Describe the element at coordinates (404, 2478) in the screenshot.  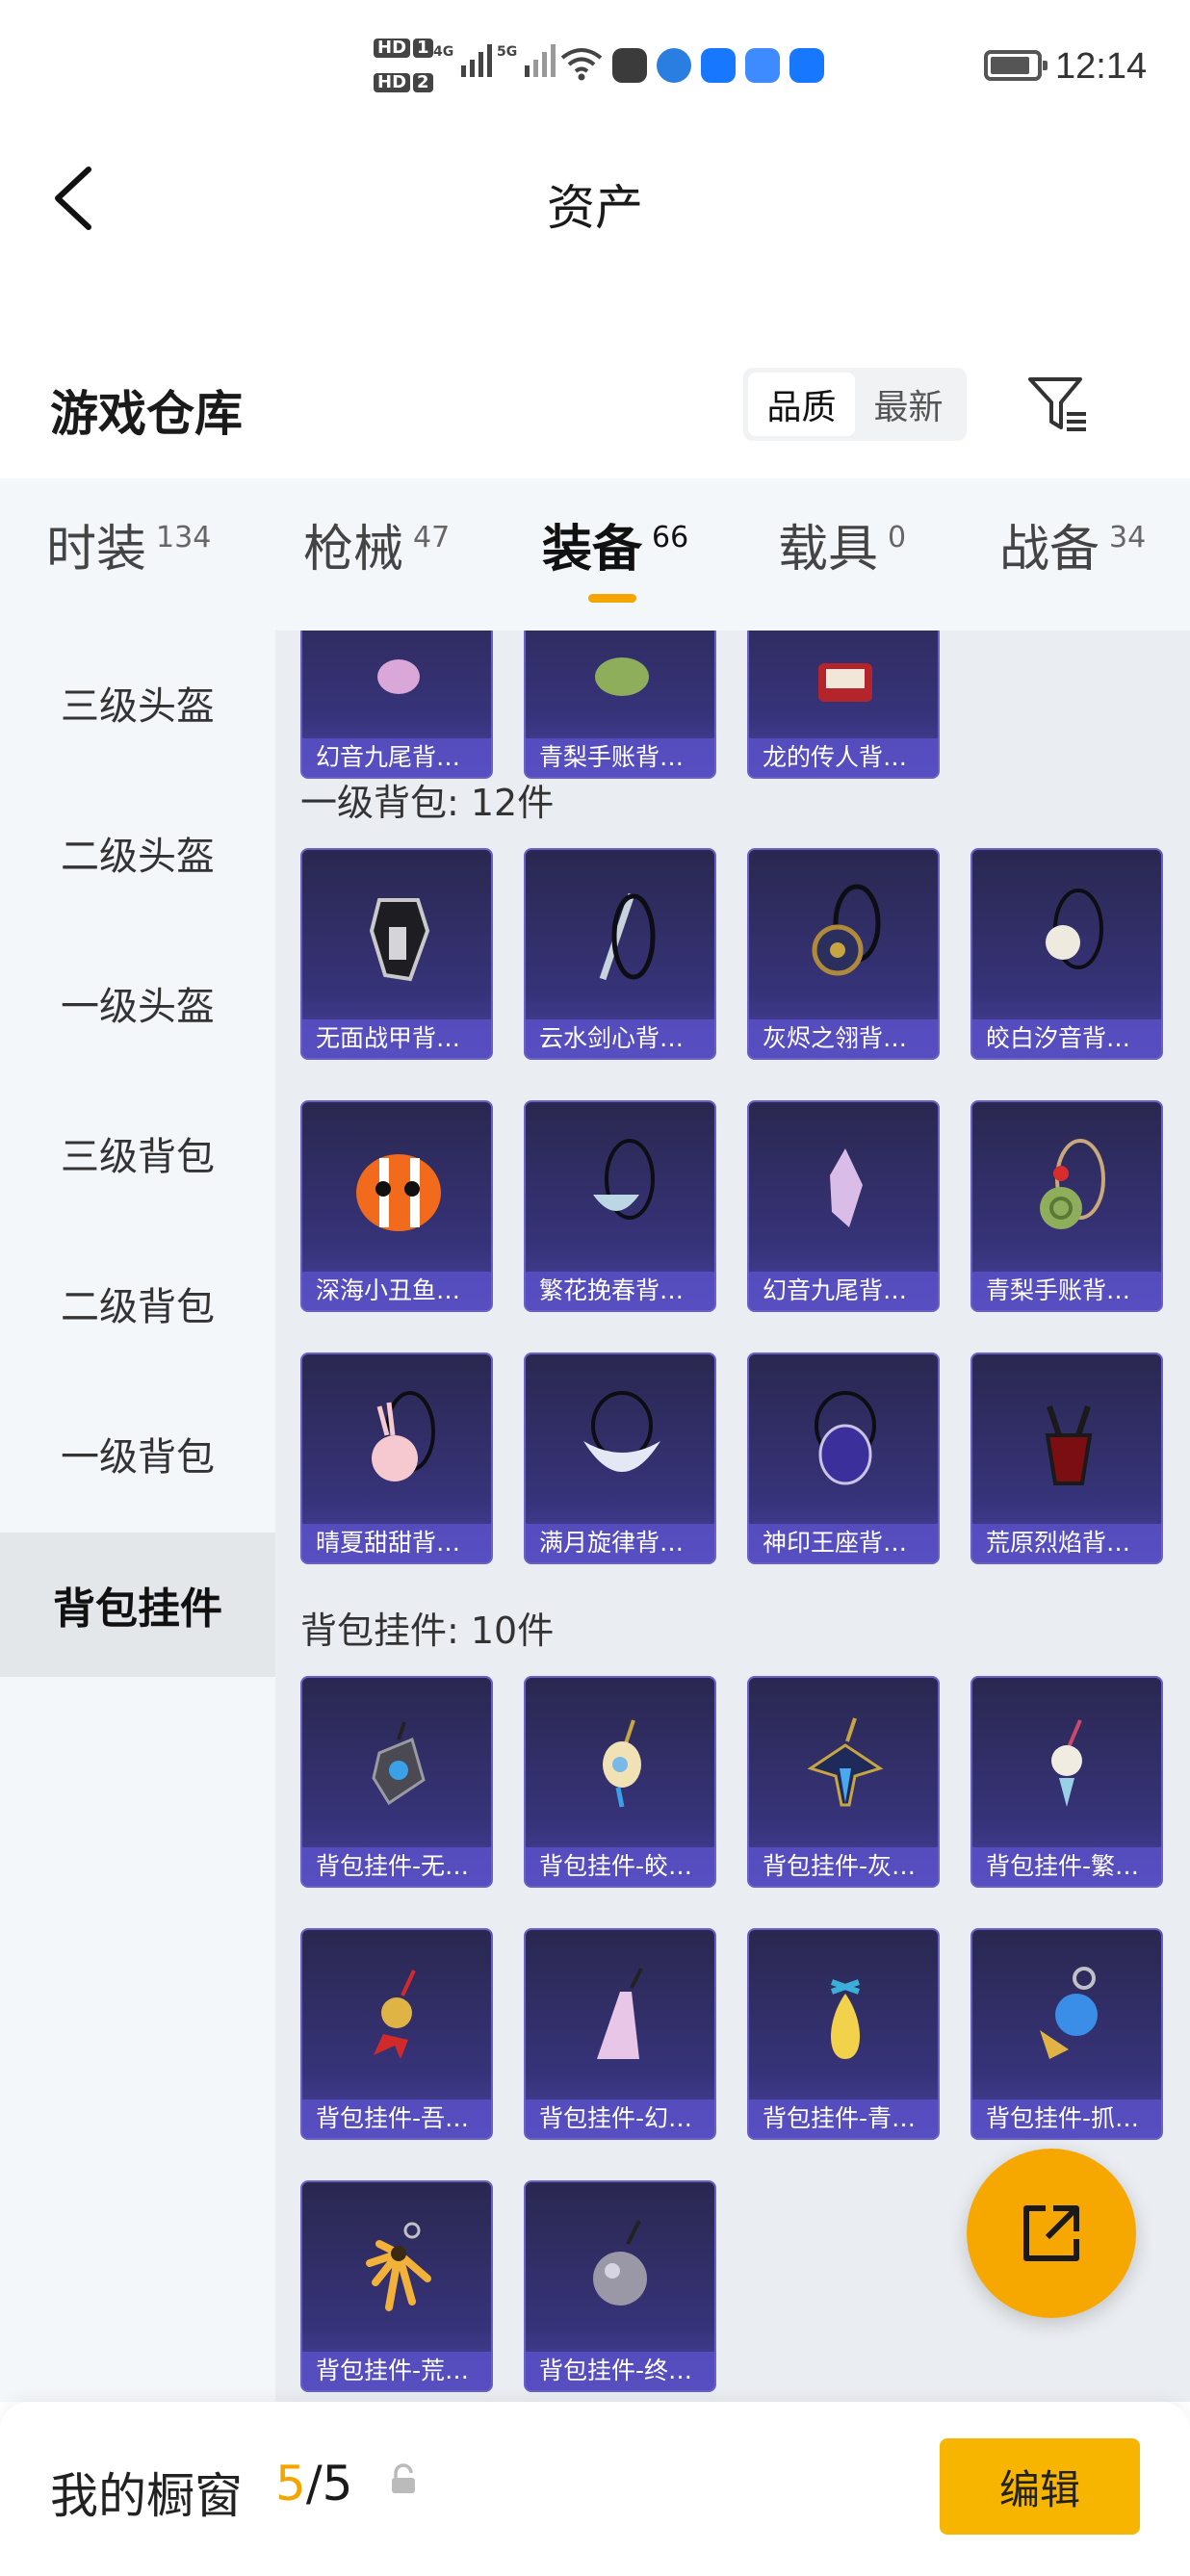
I see `lock-icon` at that location.